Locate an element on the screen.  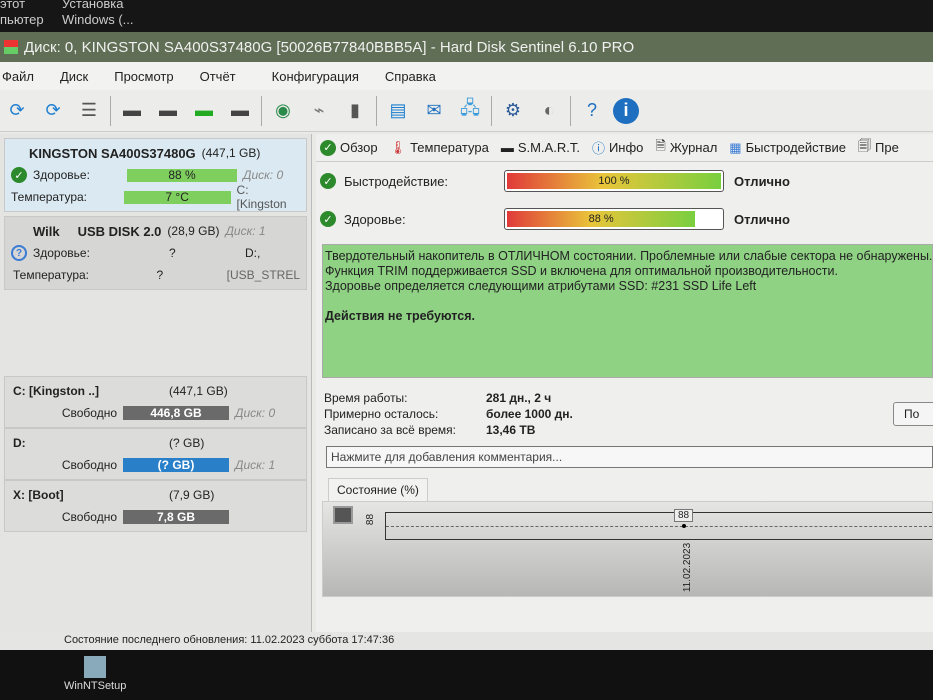
disk-tools-icon: ▬ is located at coordinates (132, 111).